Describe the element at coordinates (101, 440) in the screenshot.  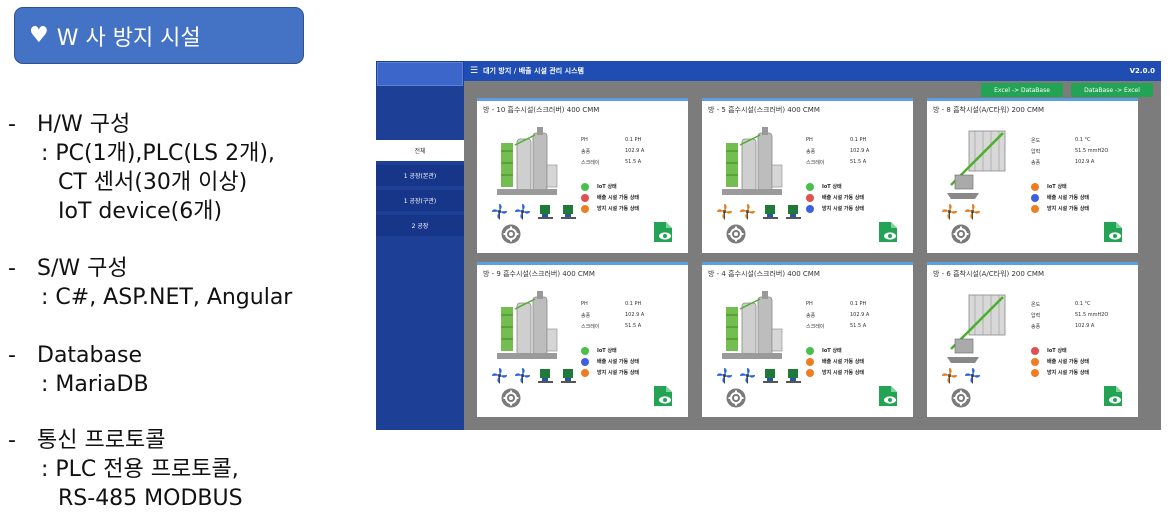
I see `bullet-heading: 통신 프로토콜` at that location.